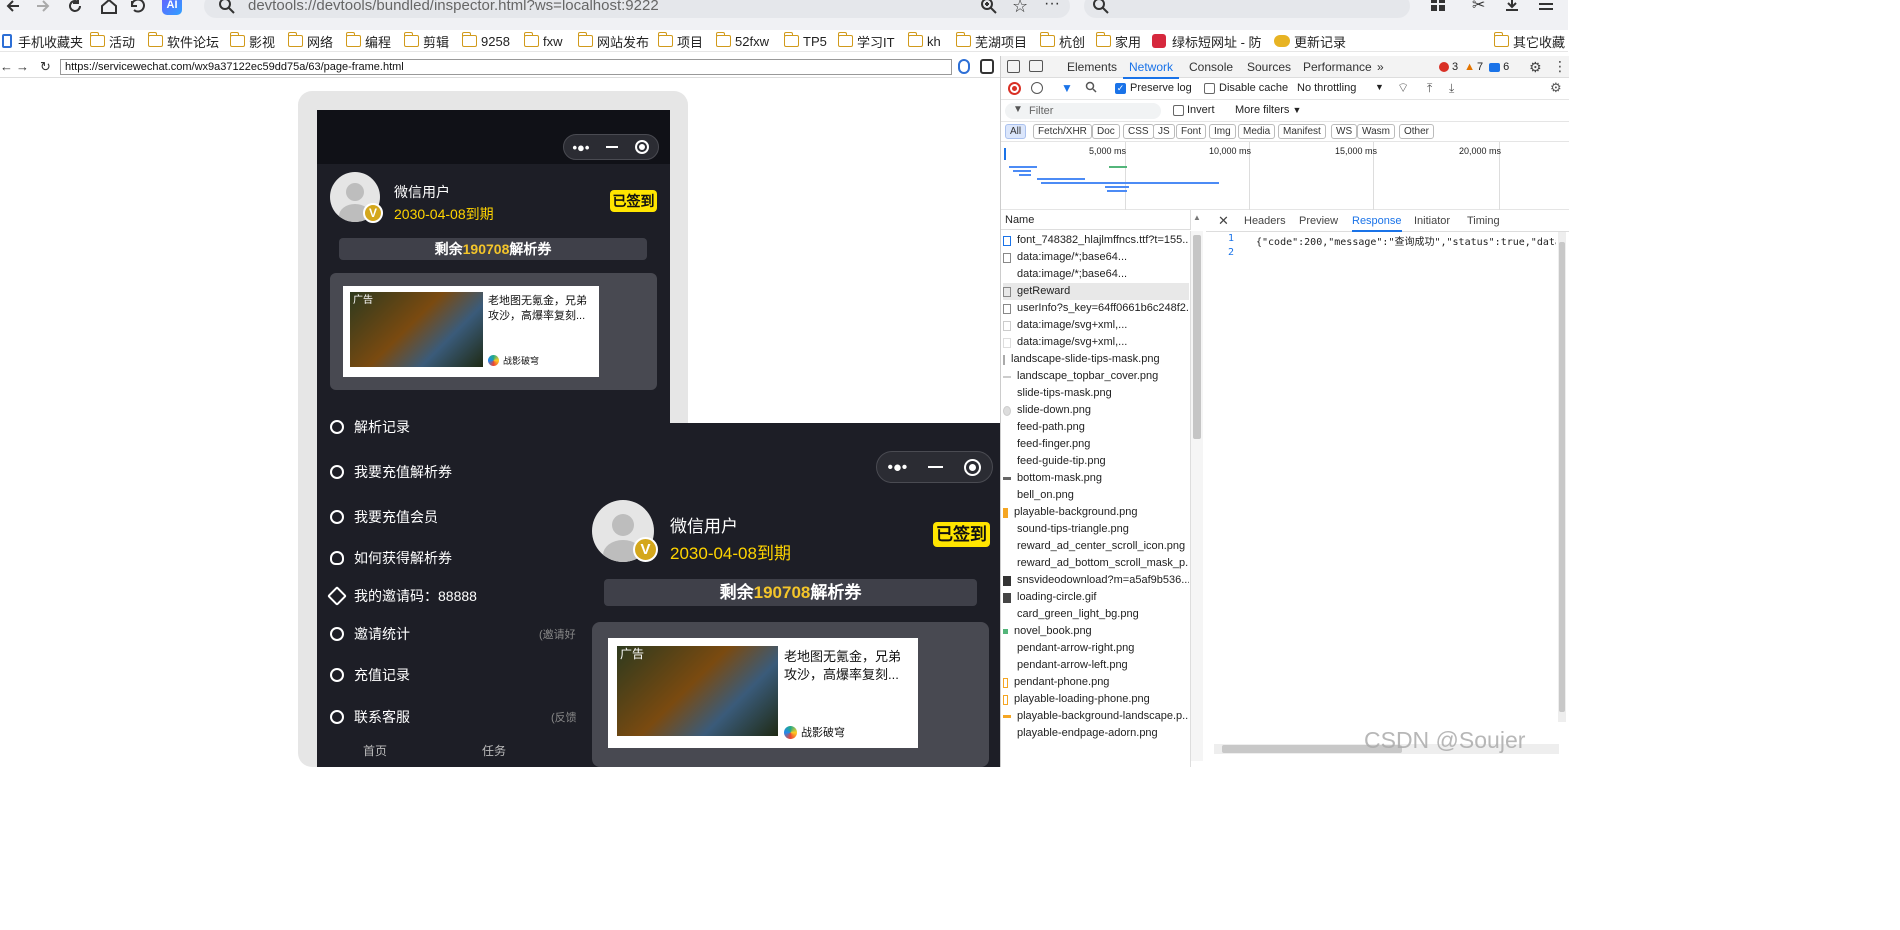 The height and width of the screenshot is (930, 1900). What do you see at coordinates (1096, 376) in the screenshot?
I see `request-row: landscape_topbar_cover.png` at bounding box center [1096, 376].